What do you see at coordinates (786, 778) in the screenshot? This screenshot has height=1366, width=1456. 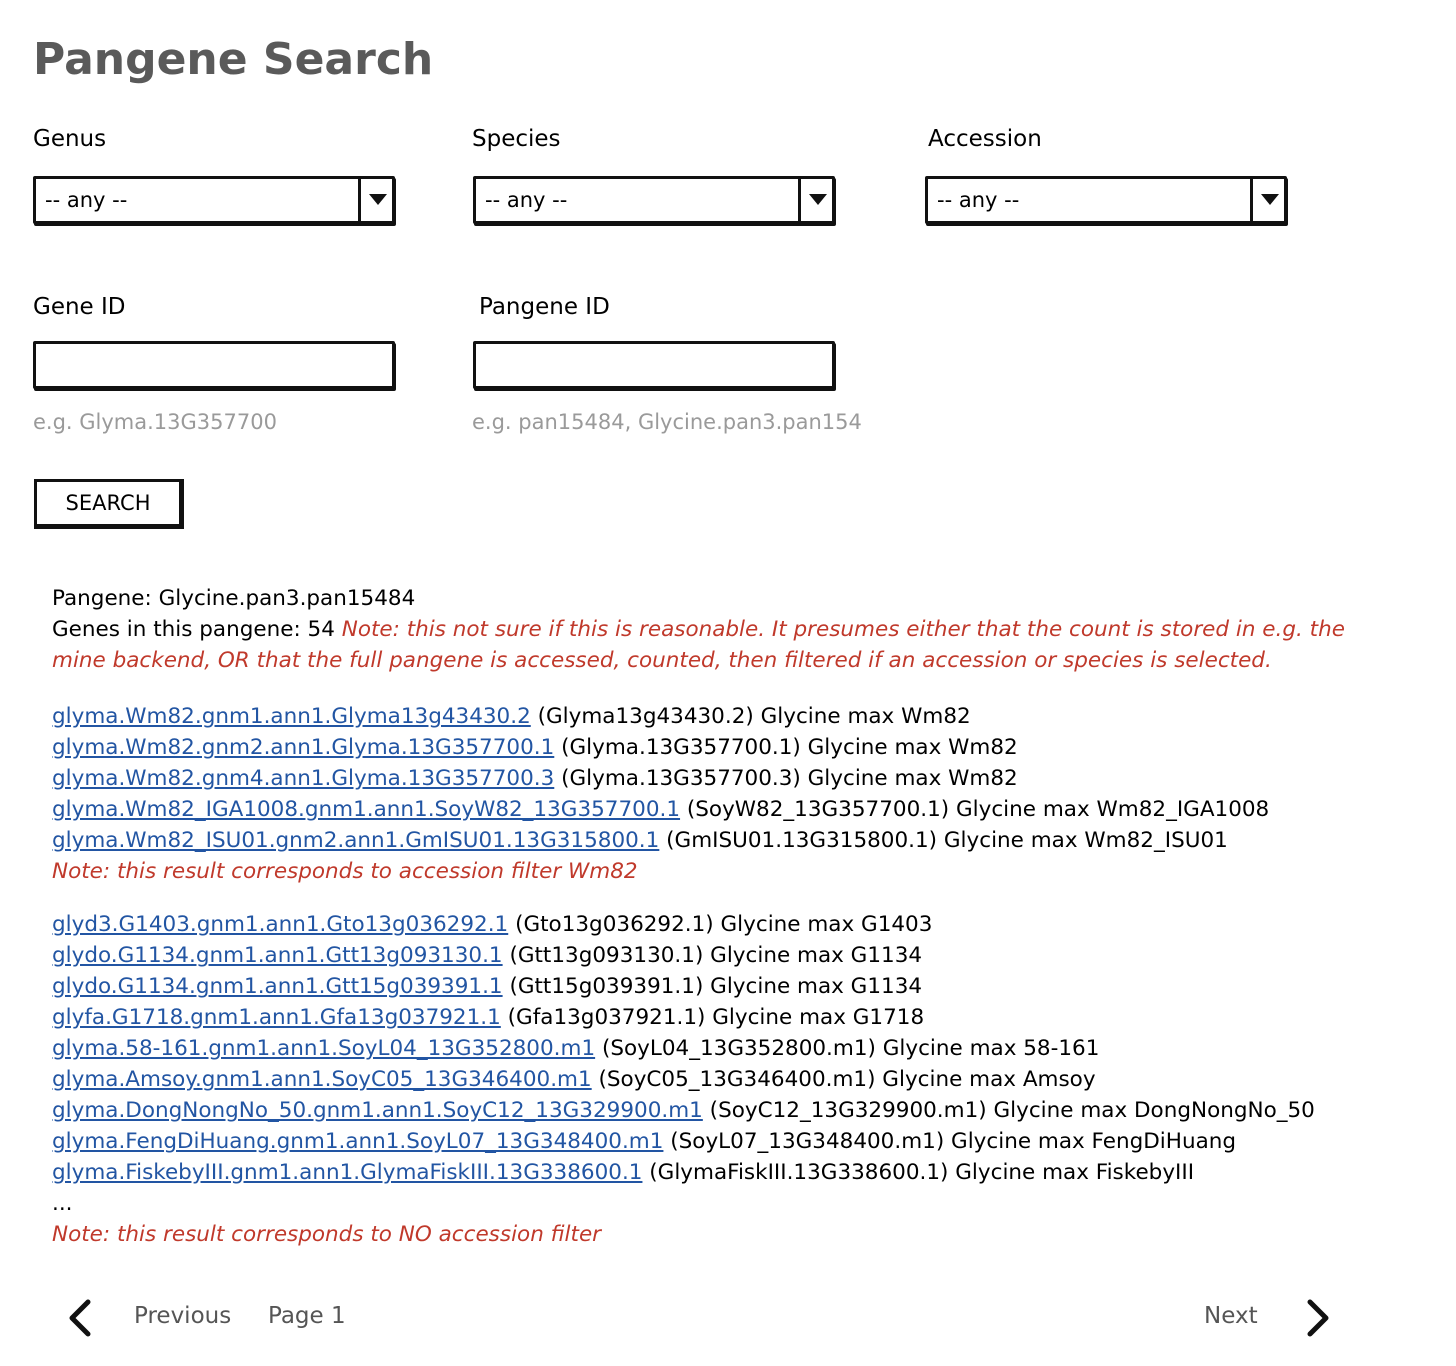 I see `gene-description: (Glyma.13G357700.3) Glycine max Wm82` at bounding box center [786, 778].